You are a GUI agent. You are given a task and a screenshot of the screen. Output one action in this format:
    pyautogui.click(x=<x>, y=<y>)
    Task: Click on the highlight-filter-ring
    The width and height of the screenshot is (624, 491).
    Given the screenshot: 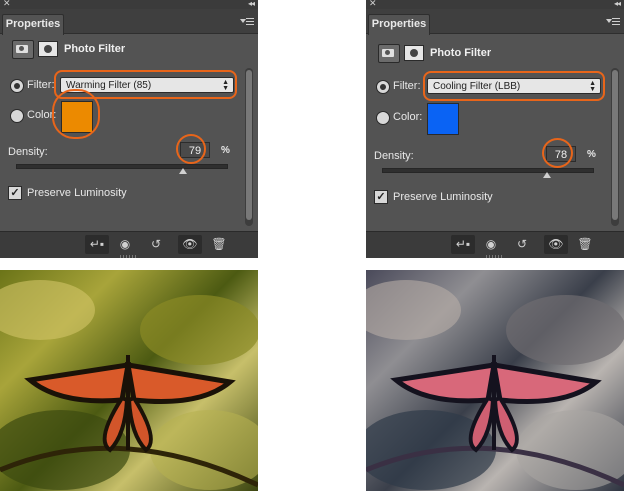 What is the action you would take?
    pyautogui.click(x=514, y=86)
    